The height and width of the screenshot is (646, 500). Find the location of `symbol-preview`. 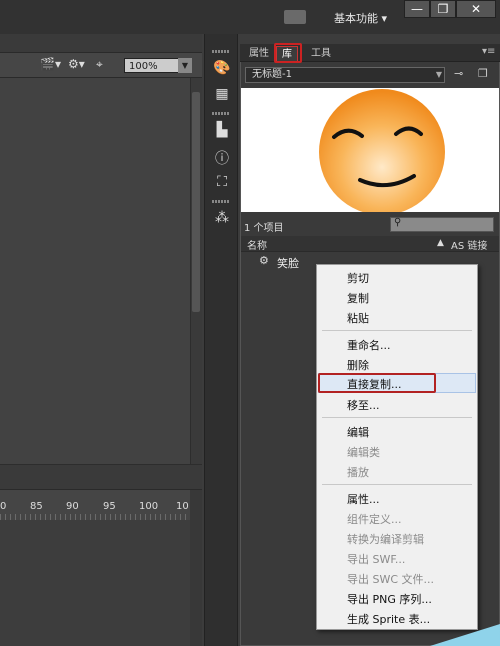

symbol-preview is located at coordinates (370, 151).